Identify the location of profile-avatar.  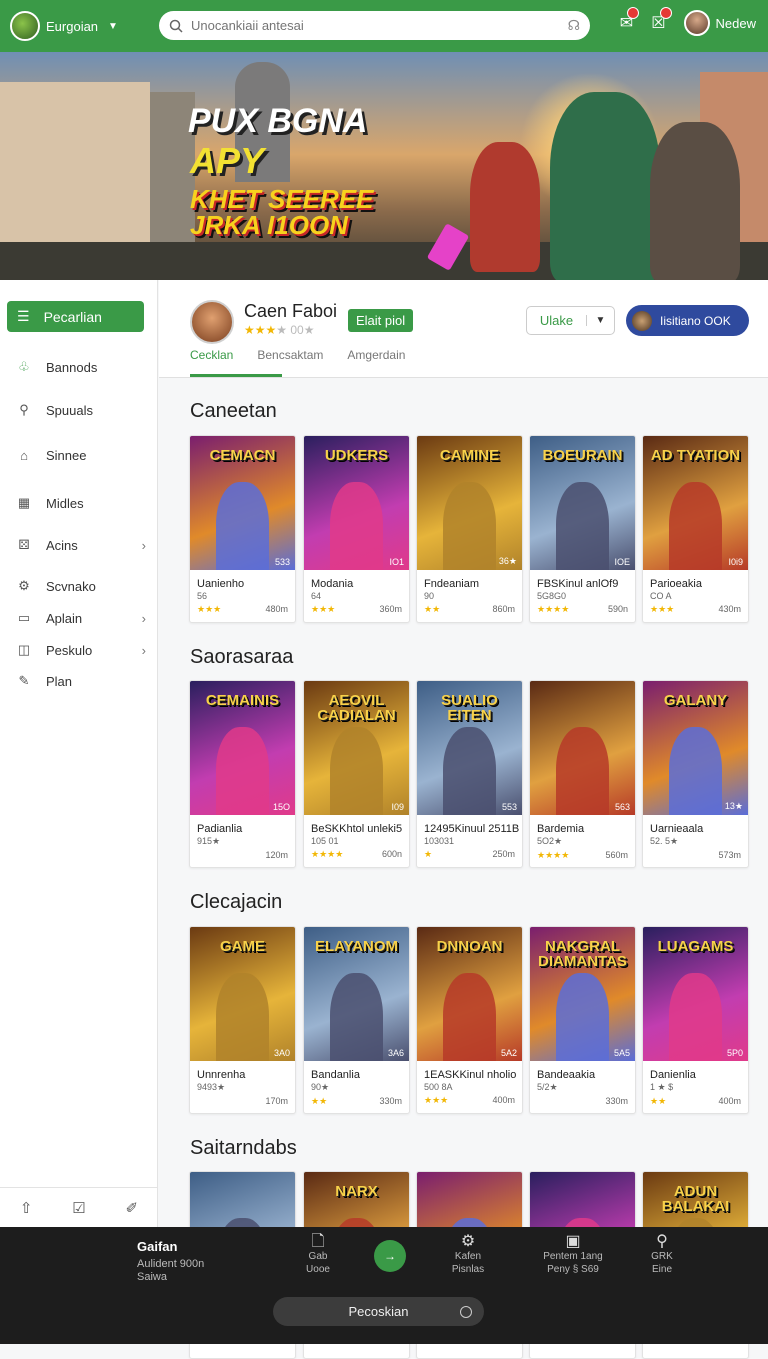
(212, 322).